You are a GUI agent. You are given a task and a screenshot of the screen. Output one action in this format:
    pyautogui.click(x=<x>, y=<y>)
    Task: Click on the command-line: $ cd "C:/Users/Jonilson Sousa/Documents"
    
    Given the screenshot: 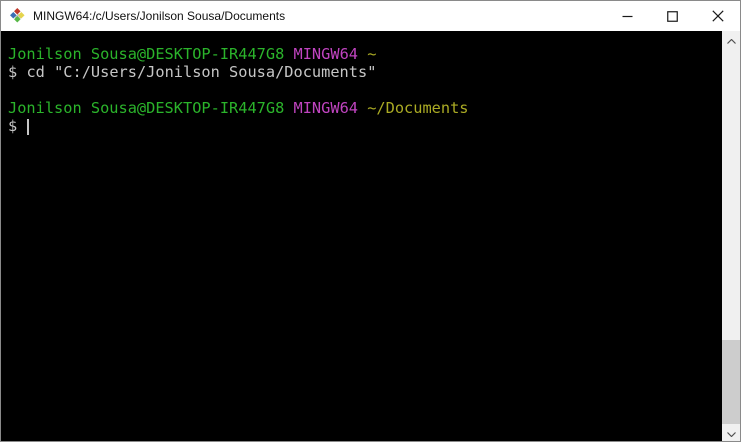 What is the action you would take?
    pyautogui.click(x=365, y=72)
    